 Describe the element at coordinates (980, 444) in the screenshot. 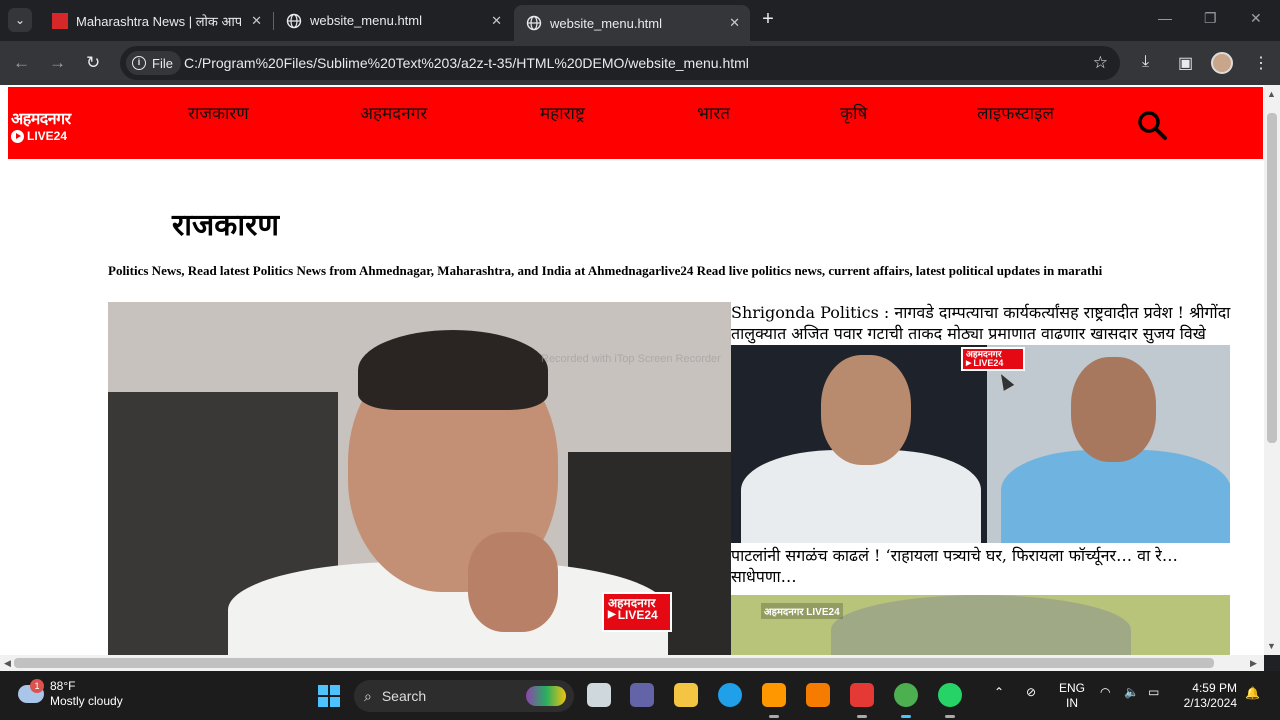

I see `news-image: अहमदनगर ▶ LIVE24` at that location.